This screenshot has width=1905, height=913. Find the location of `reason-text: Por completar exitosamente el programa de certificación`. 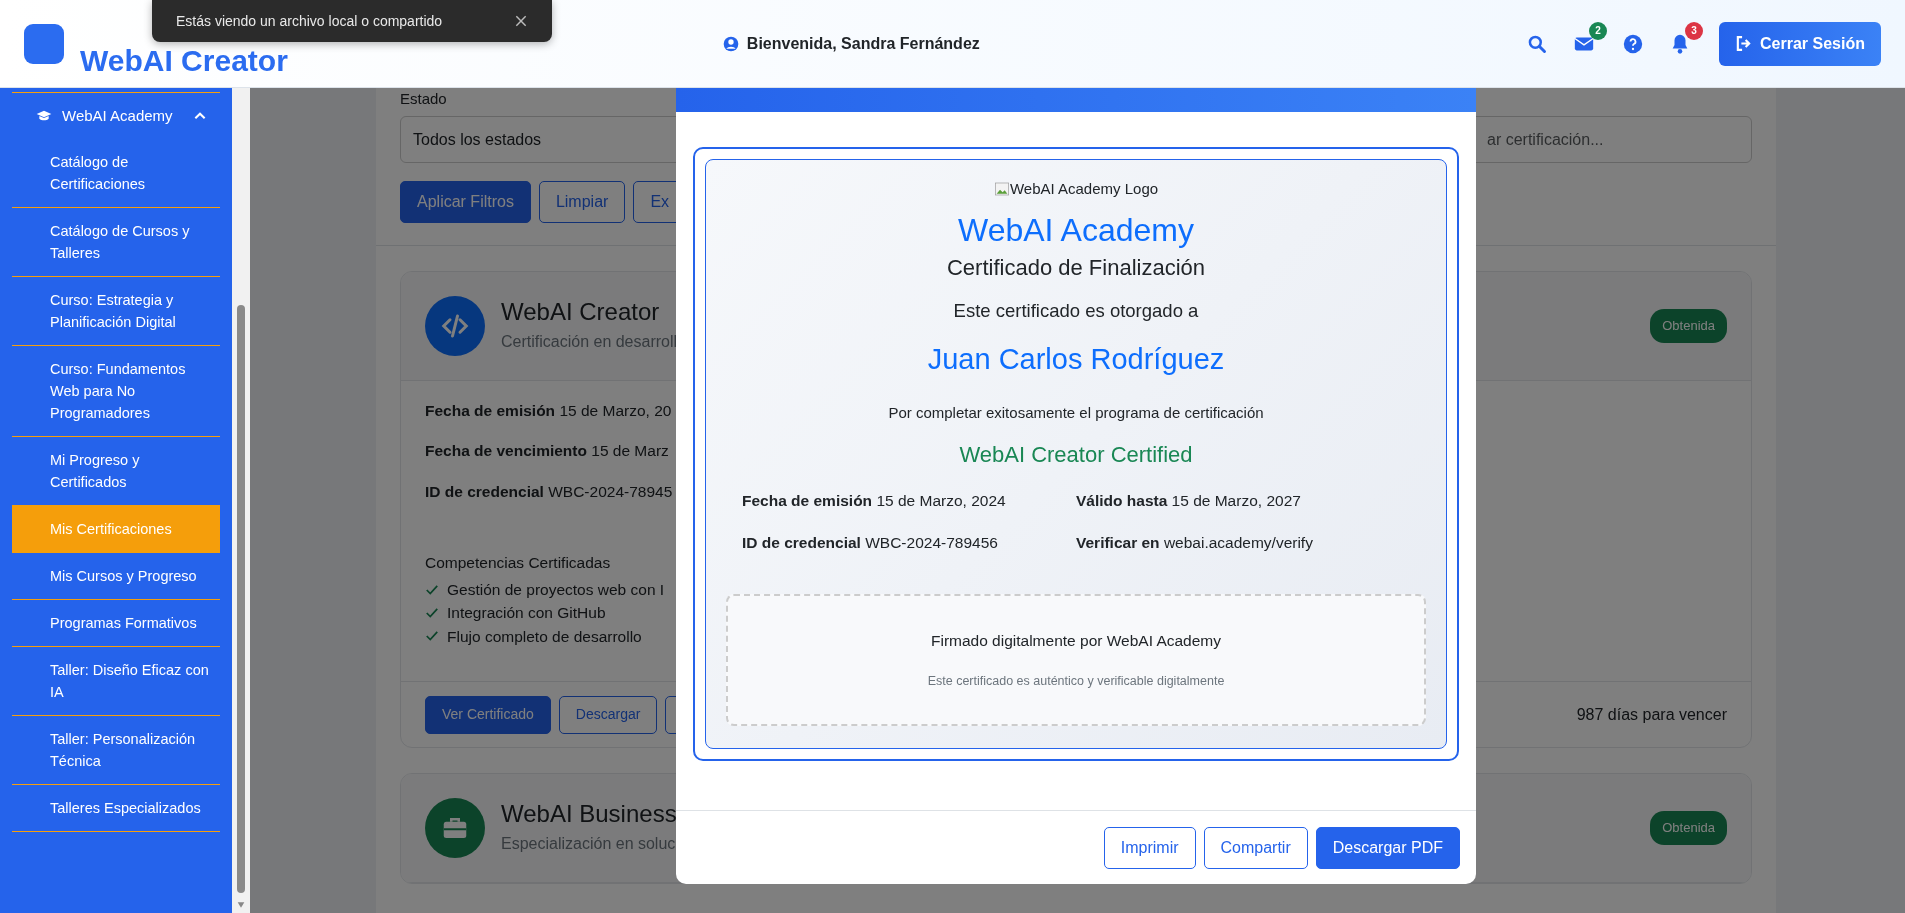

reason-text: Por completar exitosamente el programa de certificación is located at coordinates (1076, 412).